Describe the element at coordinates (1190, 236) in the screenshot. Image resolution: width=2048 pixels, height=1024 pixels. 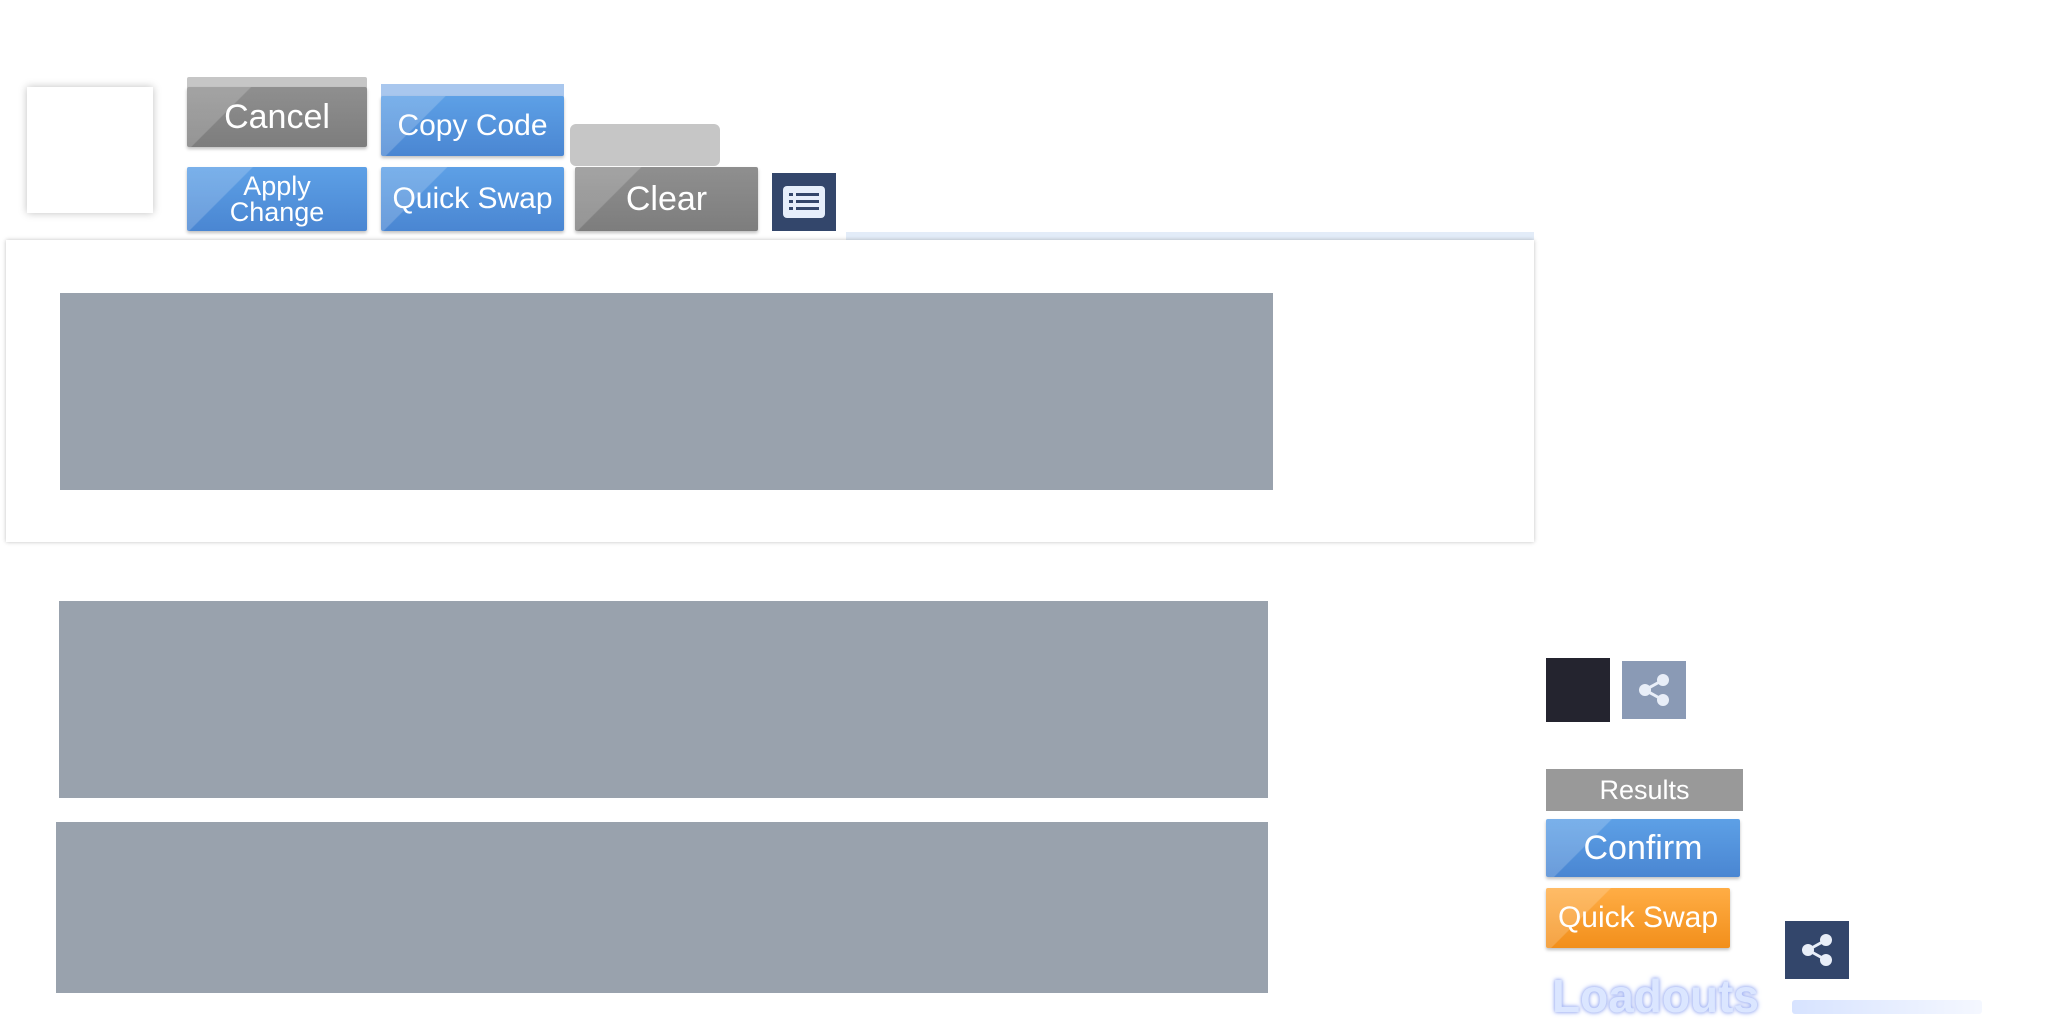
I see `panel-tab-edge` at that location.